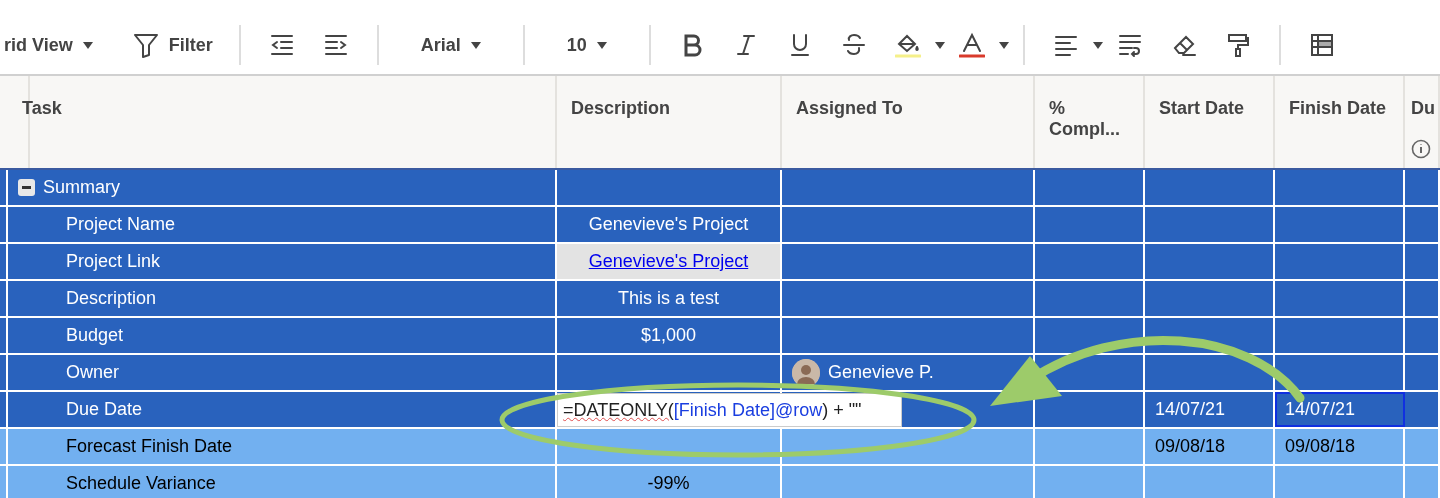  Describe the element at coordinates (669, 122) in the screenshot. I see `column-header: Description` at that location.